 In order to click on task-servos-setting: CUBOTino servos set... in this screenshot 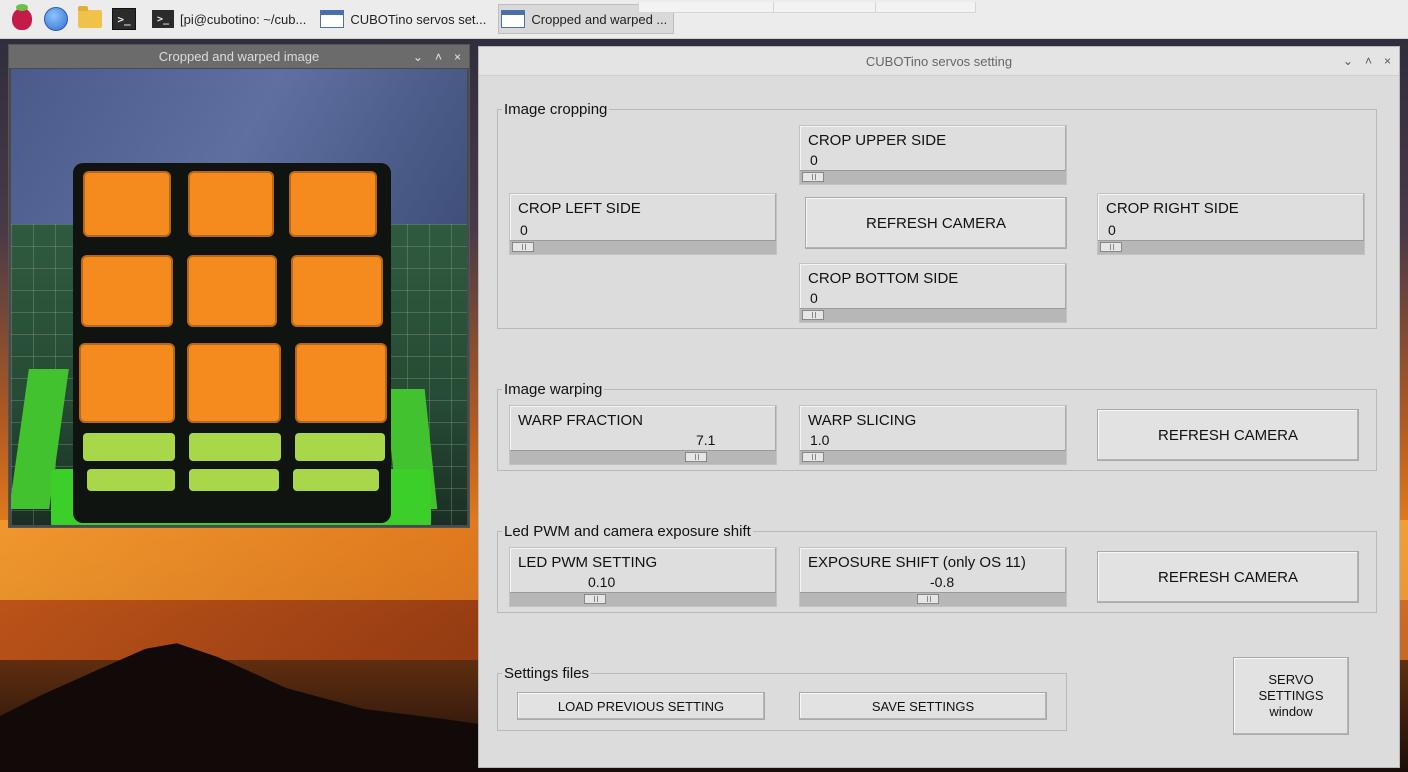, I will do `click(405, 19)`.